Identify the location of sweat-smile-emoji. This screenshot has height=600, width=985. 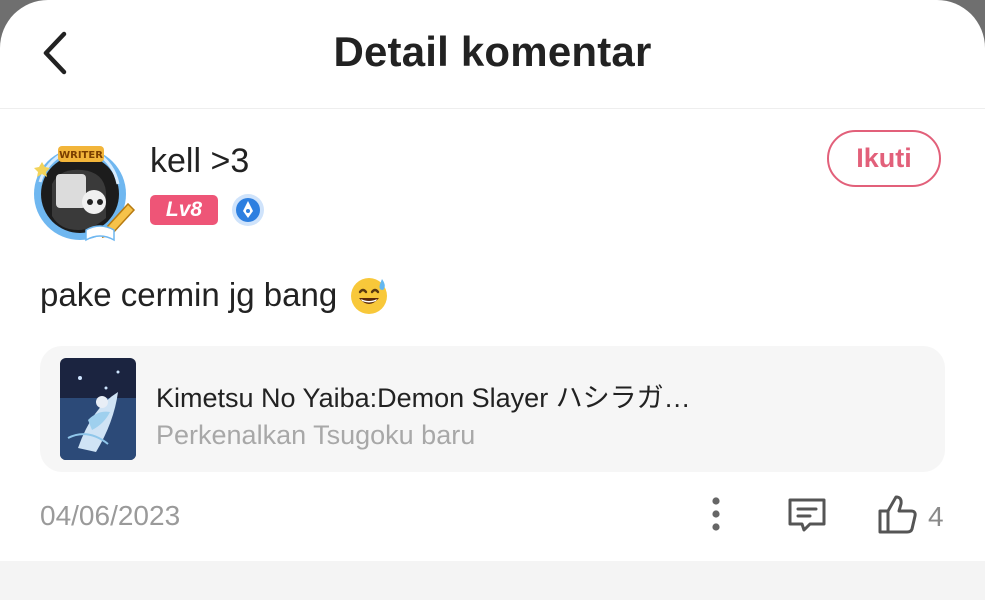
(369, 296).